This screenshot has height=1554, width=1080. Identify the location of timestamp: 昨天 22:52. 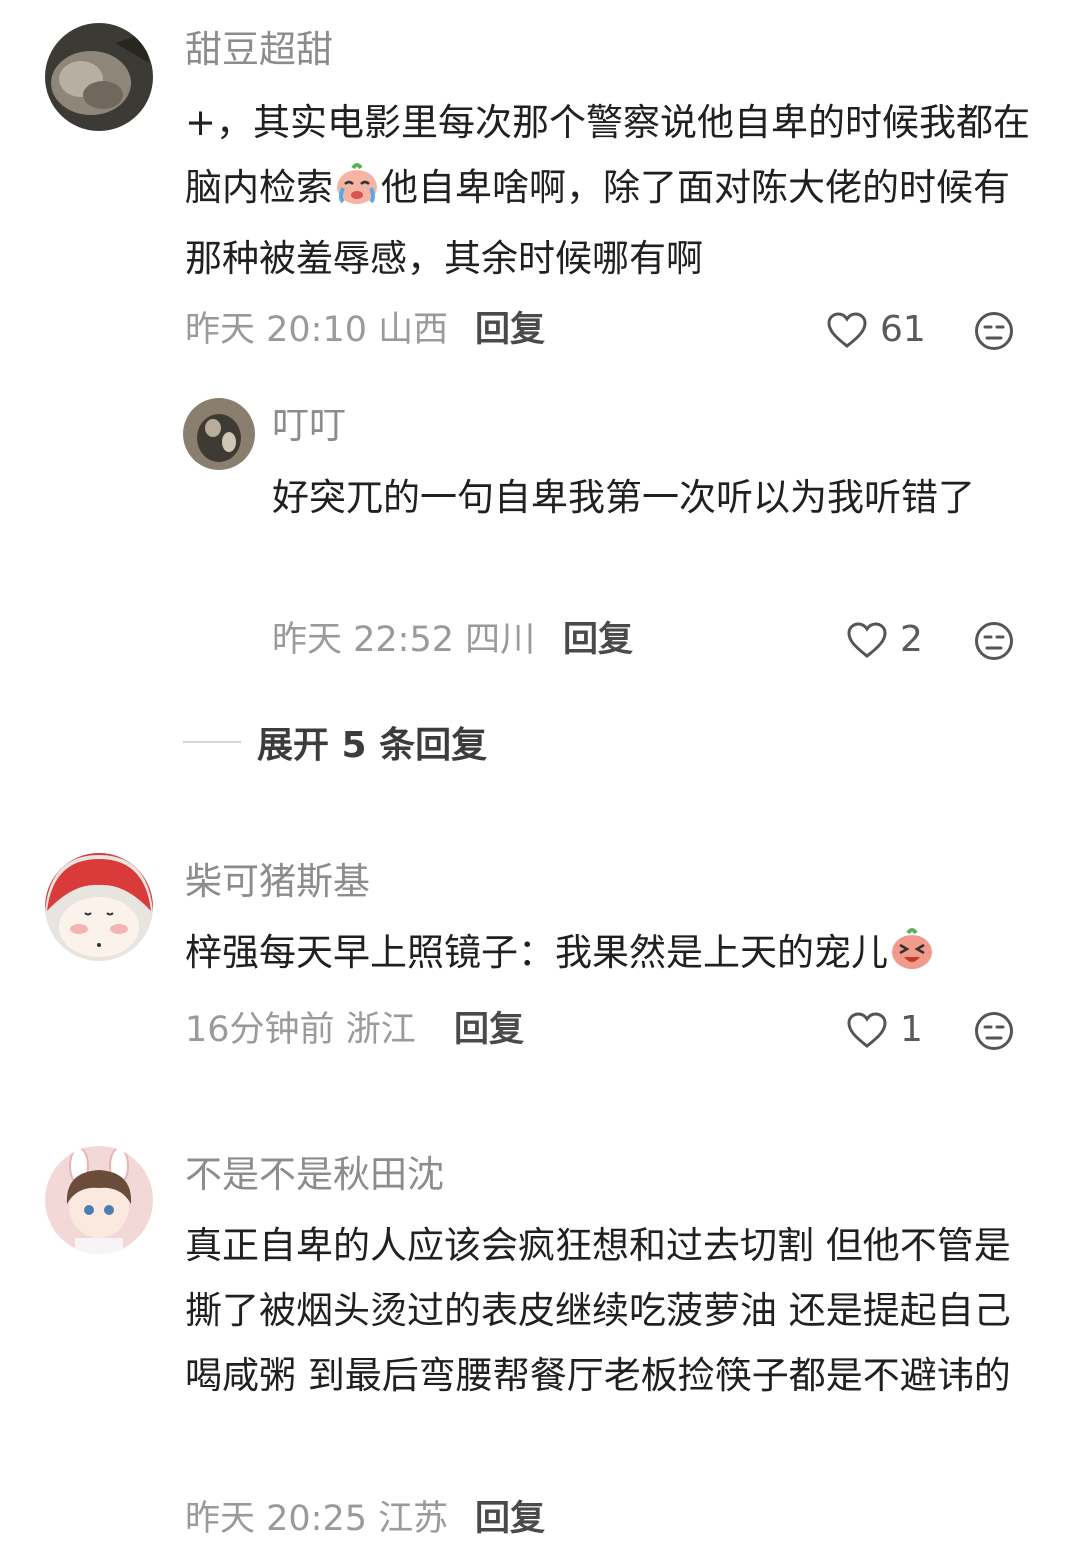
(363, 640).